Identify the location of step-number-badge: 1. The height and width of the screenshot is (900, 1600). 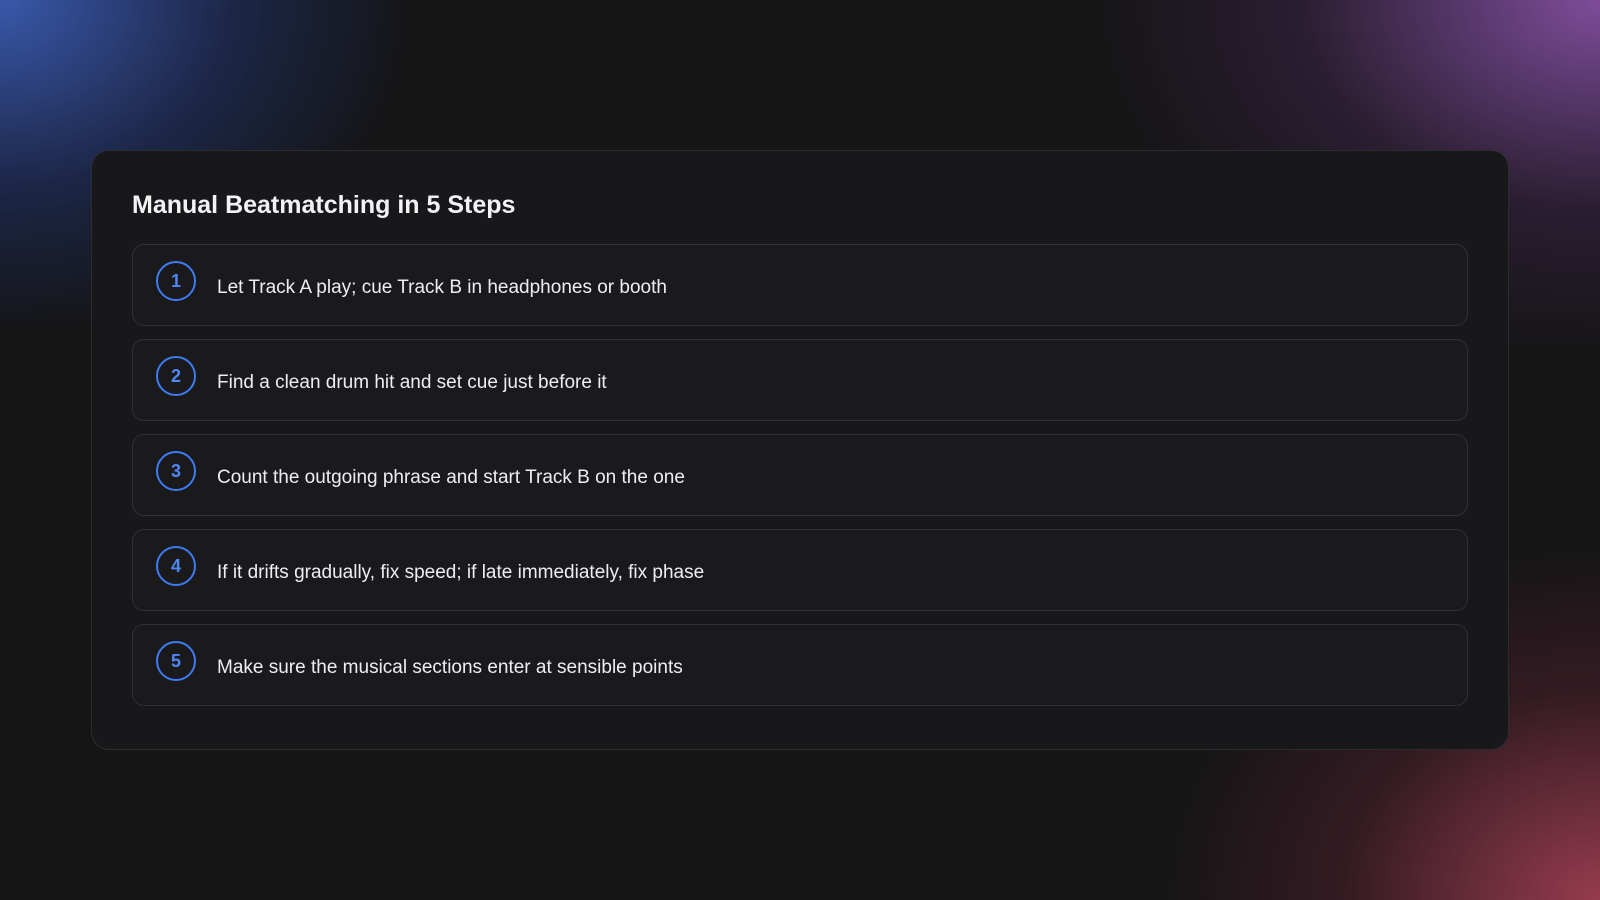
(176, 281).